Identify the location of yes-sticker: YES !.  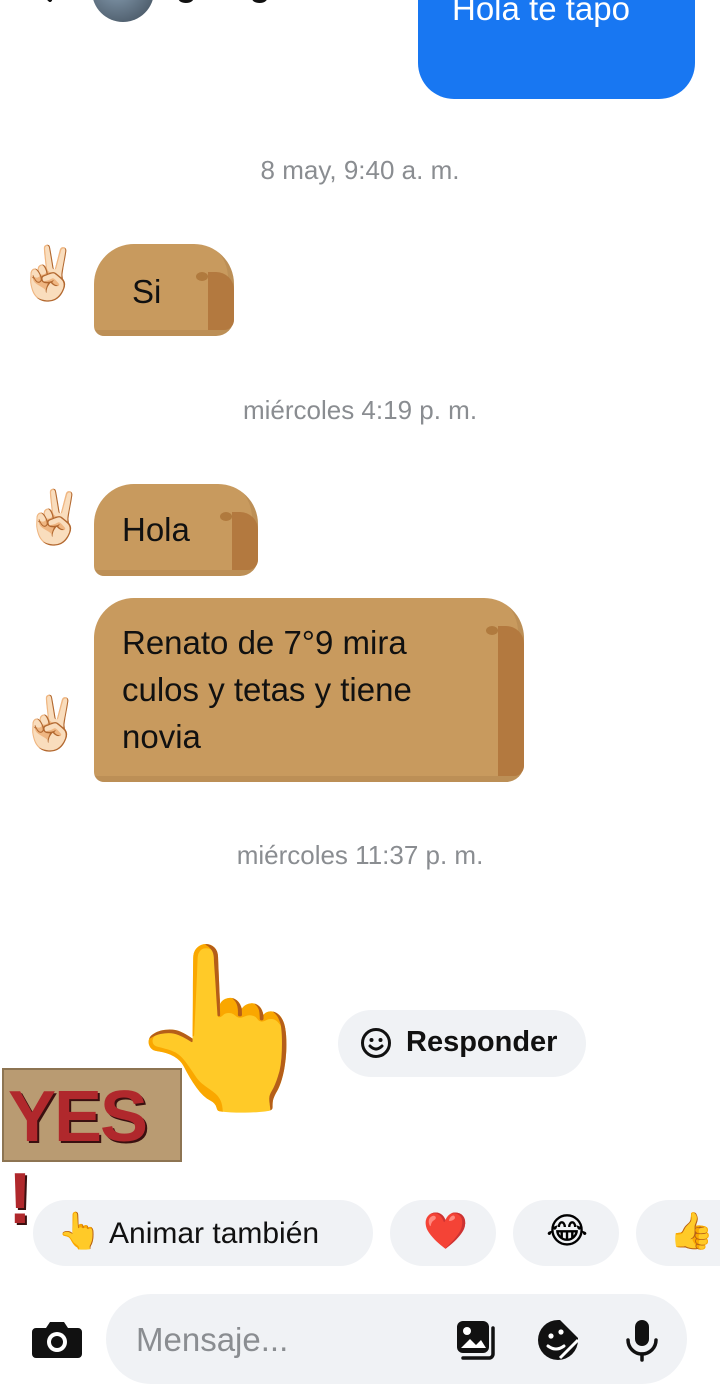
(92, 1153).